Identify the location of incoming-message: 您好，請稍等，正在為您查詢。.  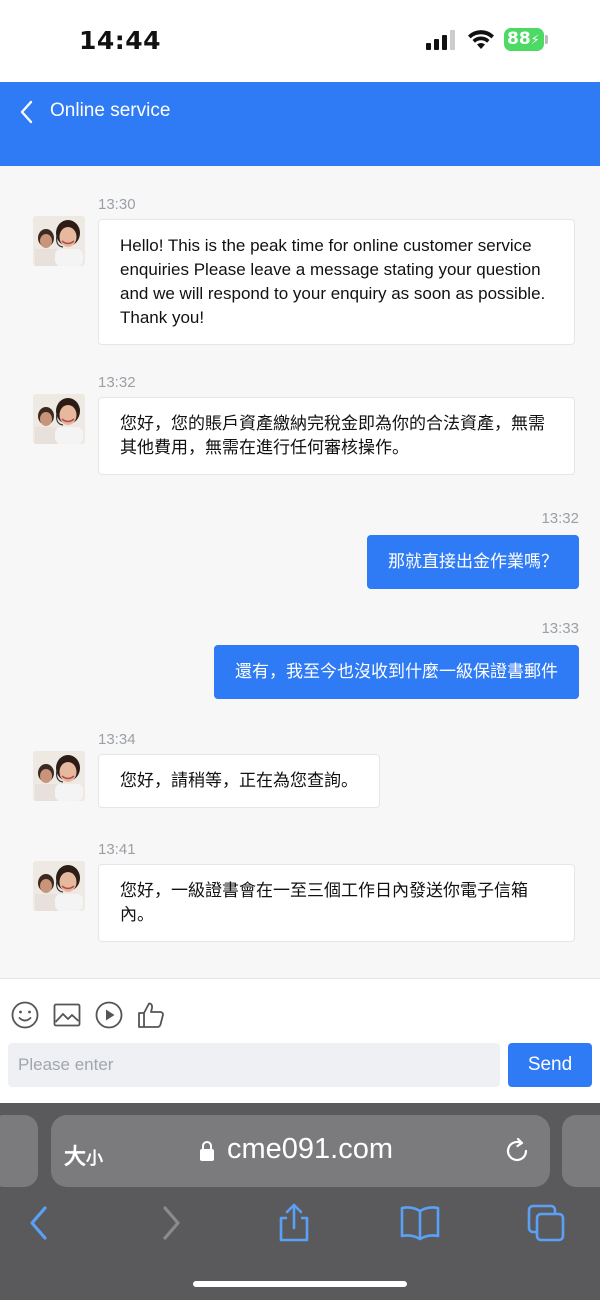
(239, 781).